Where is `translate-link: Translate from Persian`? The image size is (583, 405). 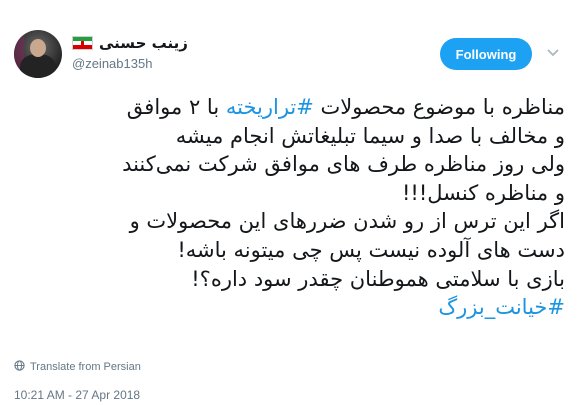
translate-link: Translate from Persian is located at coordinates (77, 367).